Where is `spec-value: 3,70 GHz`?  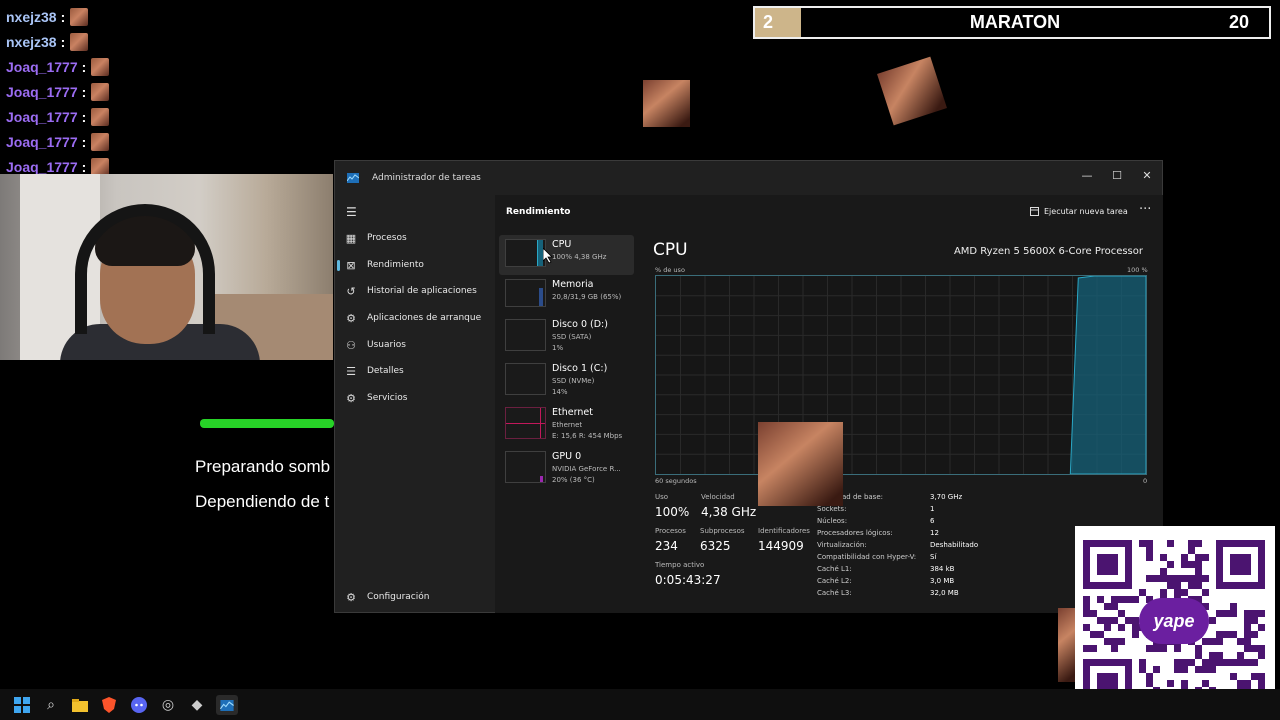 spec-value: 3,70 GHz is located at coordinates (946, 497).